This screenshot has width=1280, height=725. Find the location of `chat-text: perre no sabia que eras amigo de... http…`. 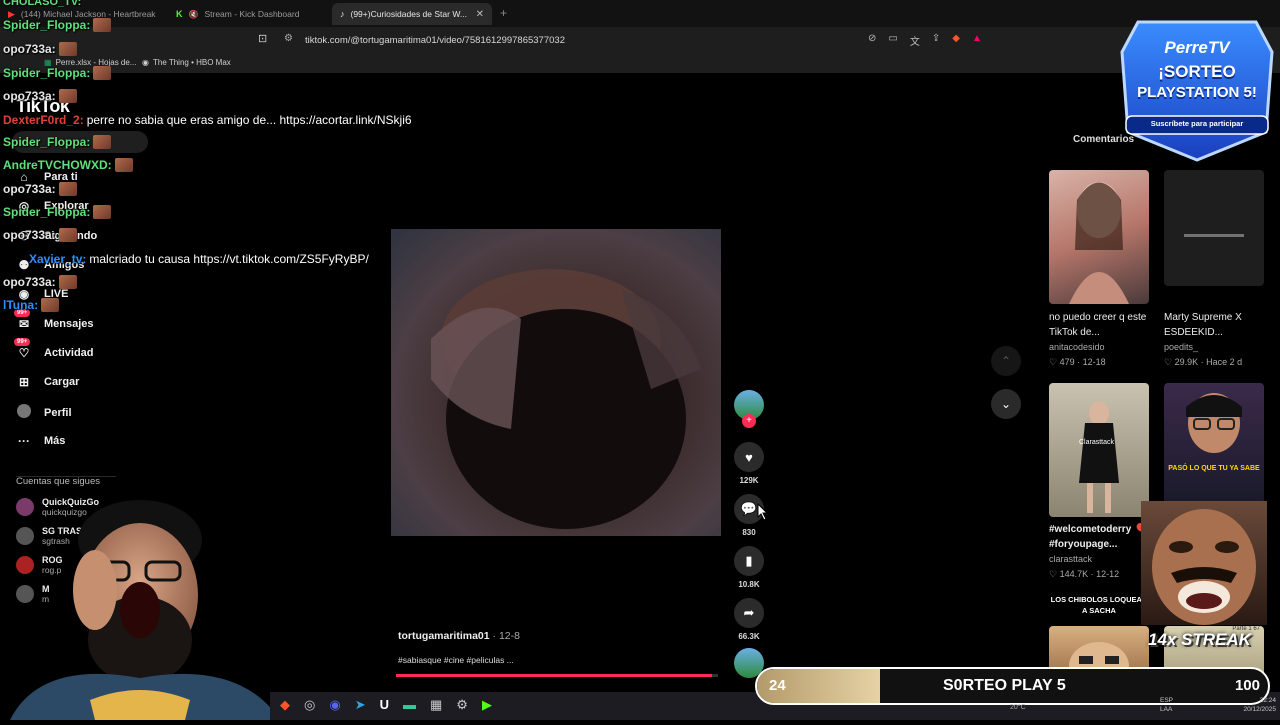

chat-text: perre no sabia que eras amigo de... http… is located at coordinates (249, 120).